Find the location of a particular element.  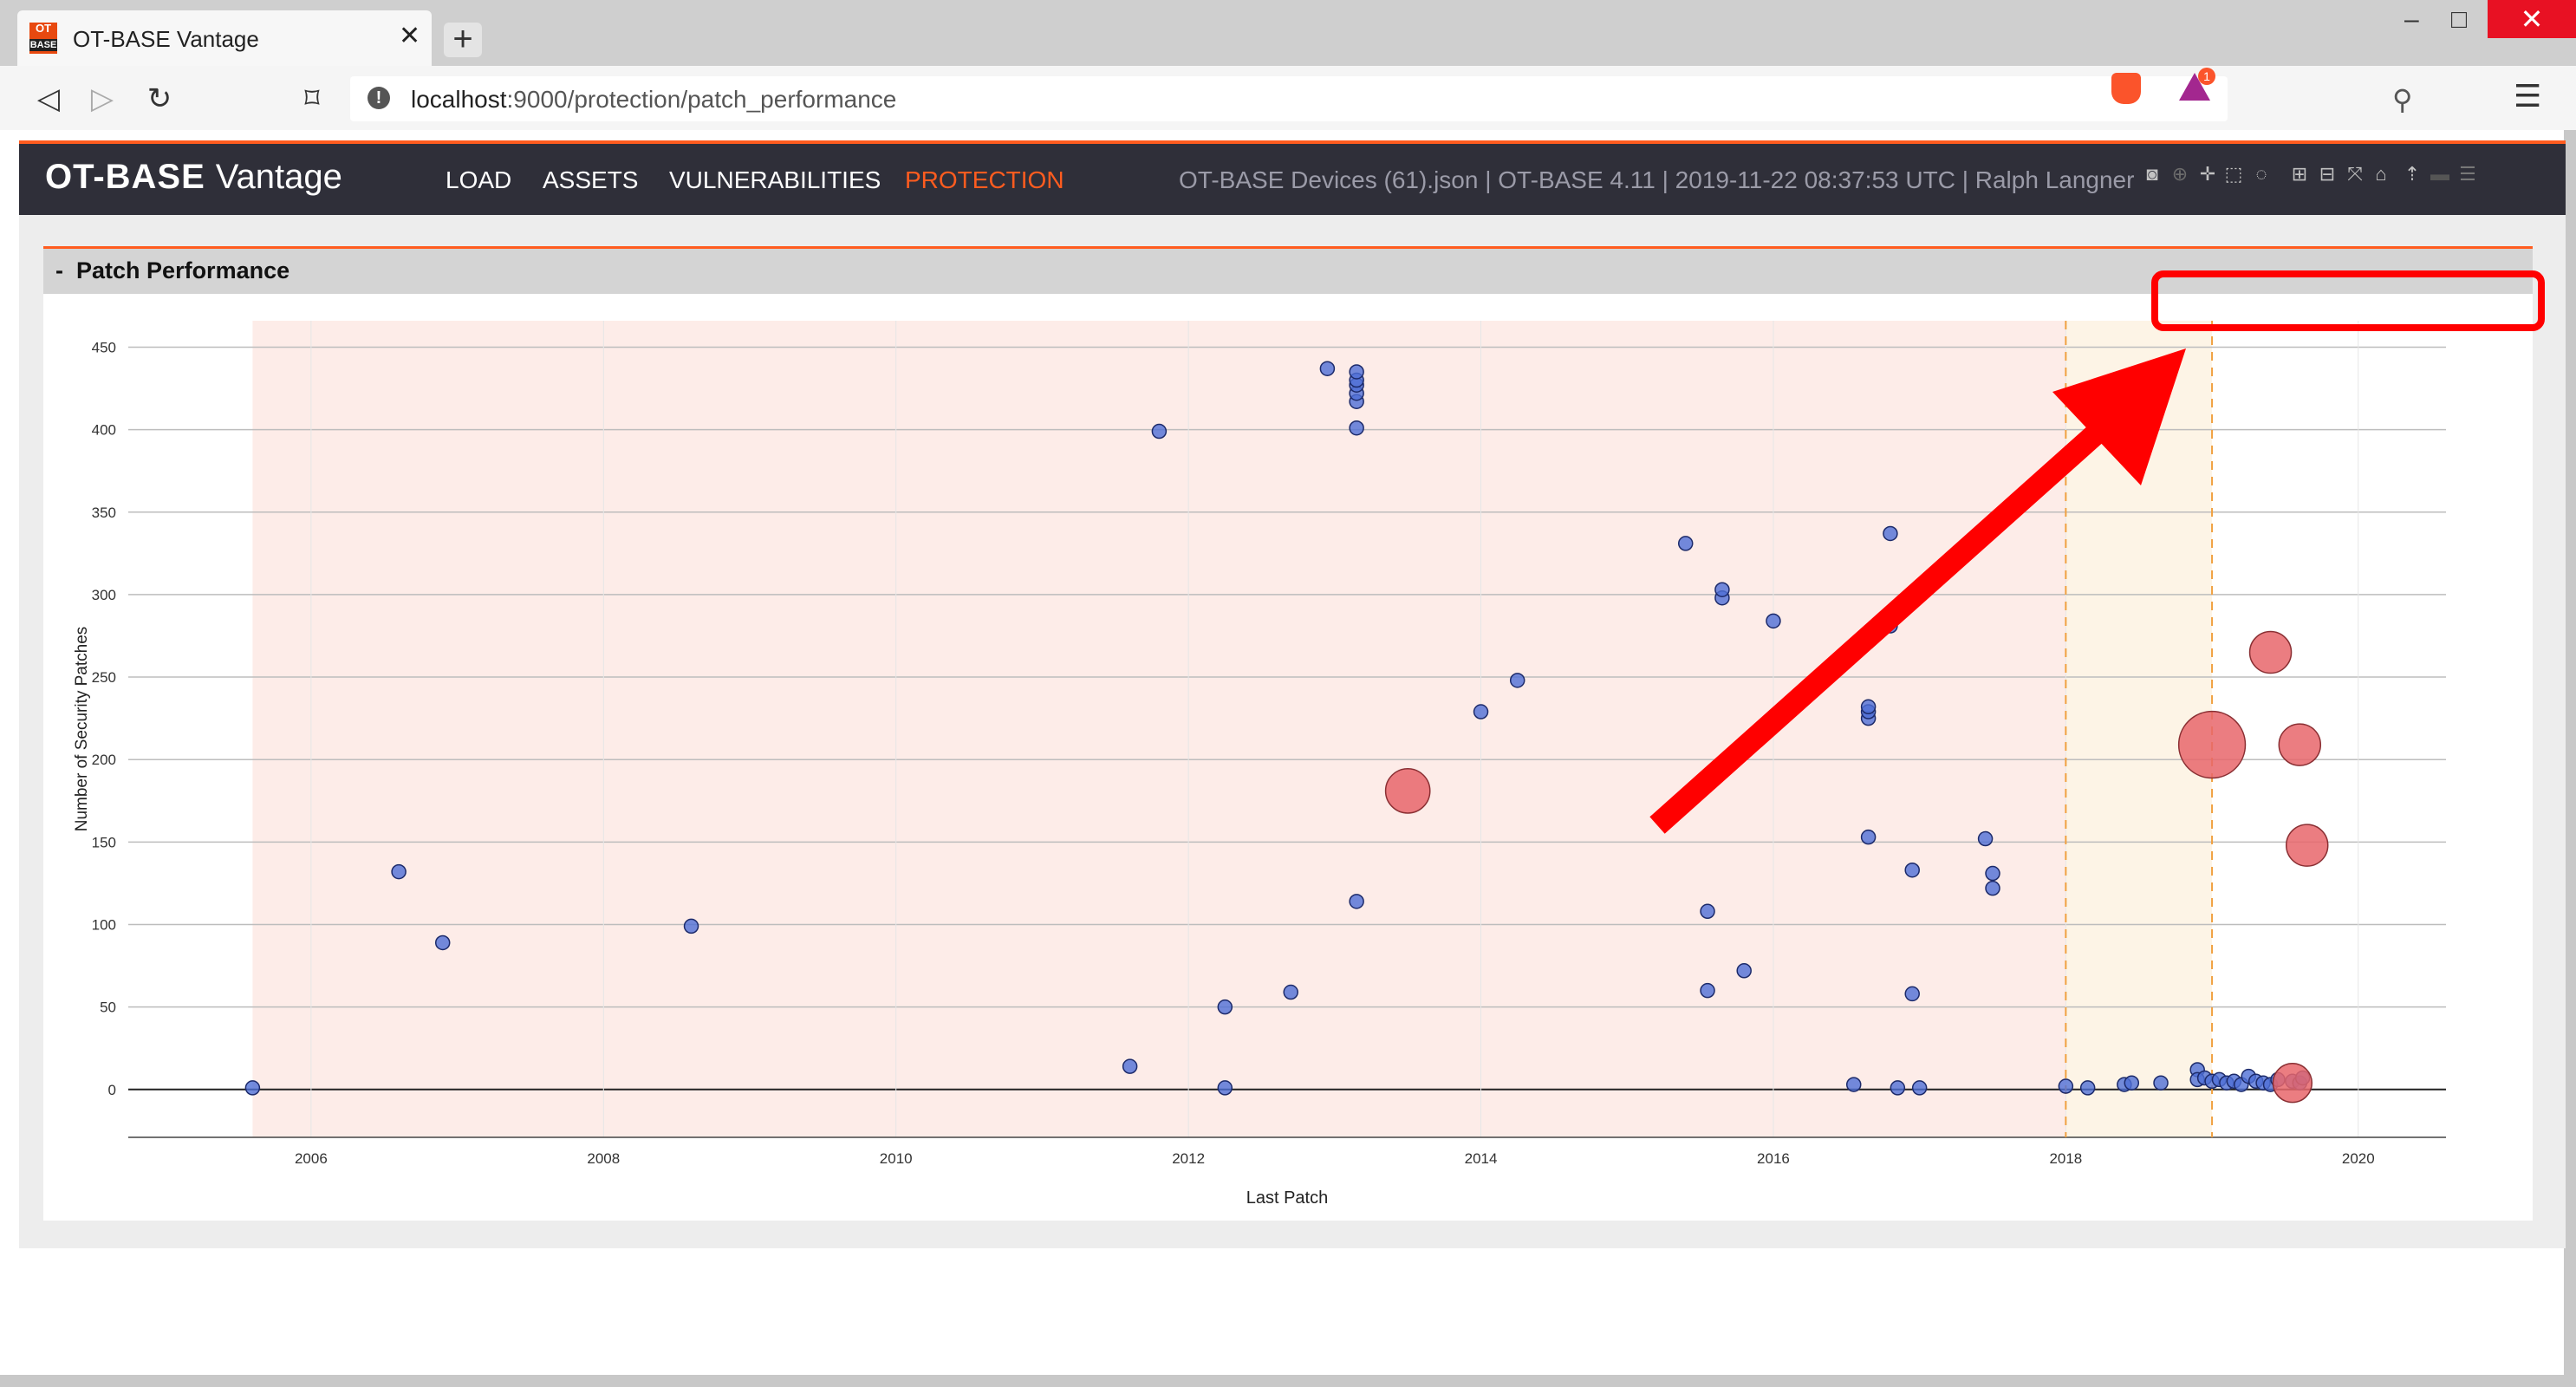

app-brand: OT-BASE Vantage is located at coordinates (193, 177).